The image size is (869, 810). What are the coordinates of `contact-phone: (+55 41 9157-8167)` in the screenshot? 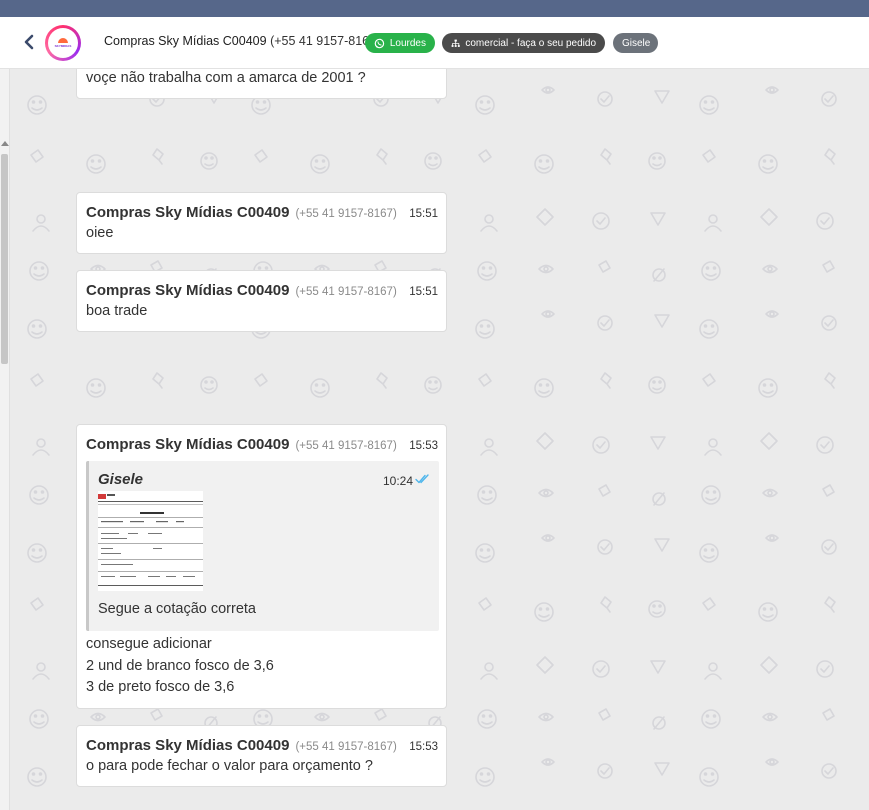 It's located at (325, 41).